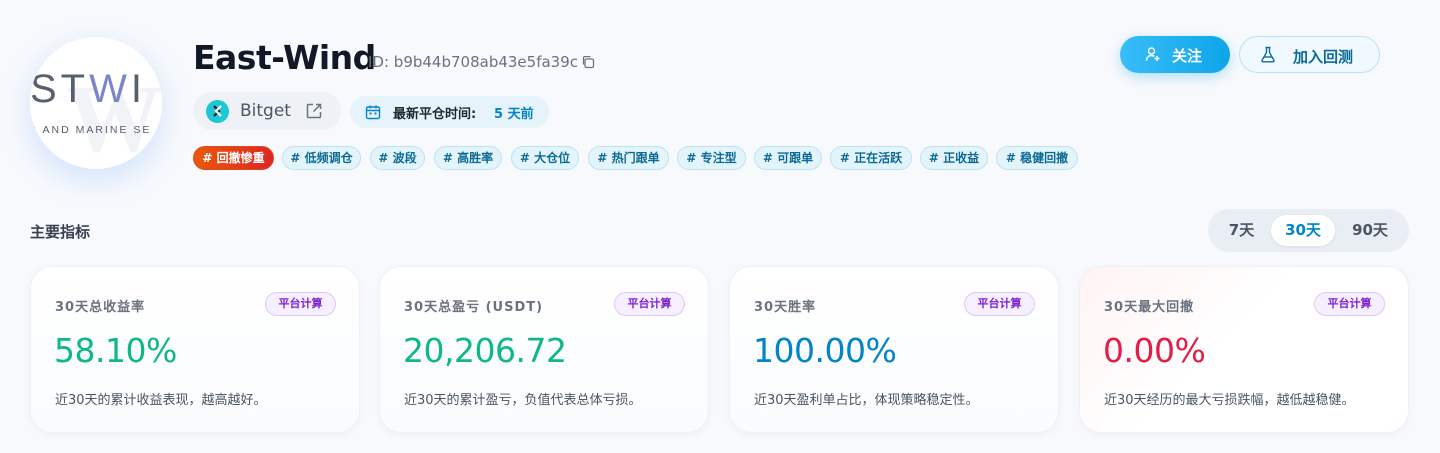 The width and height of the screenshot is (1440, 453). What do you see at coordinates (161, 400) in the screenshot?
I see `metric-description: 近30天的累计收益表现，越高越好。` at bounding box center [161, 400].